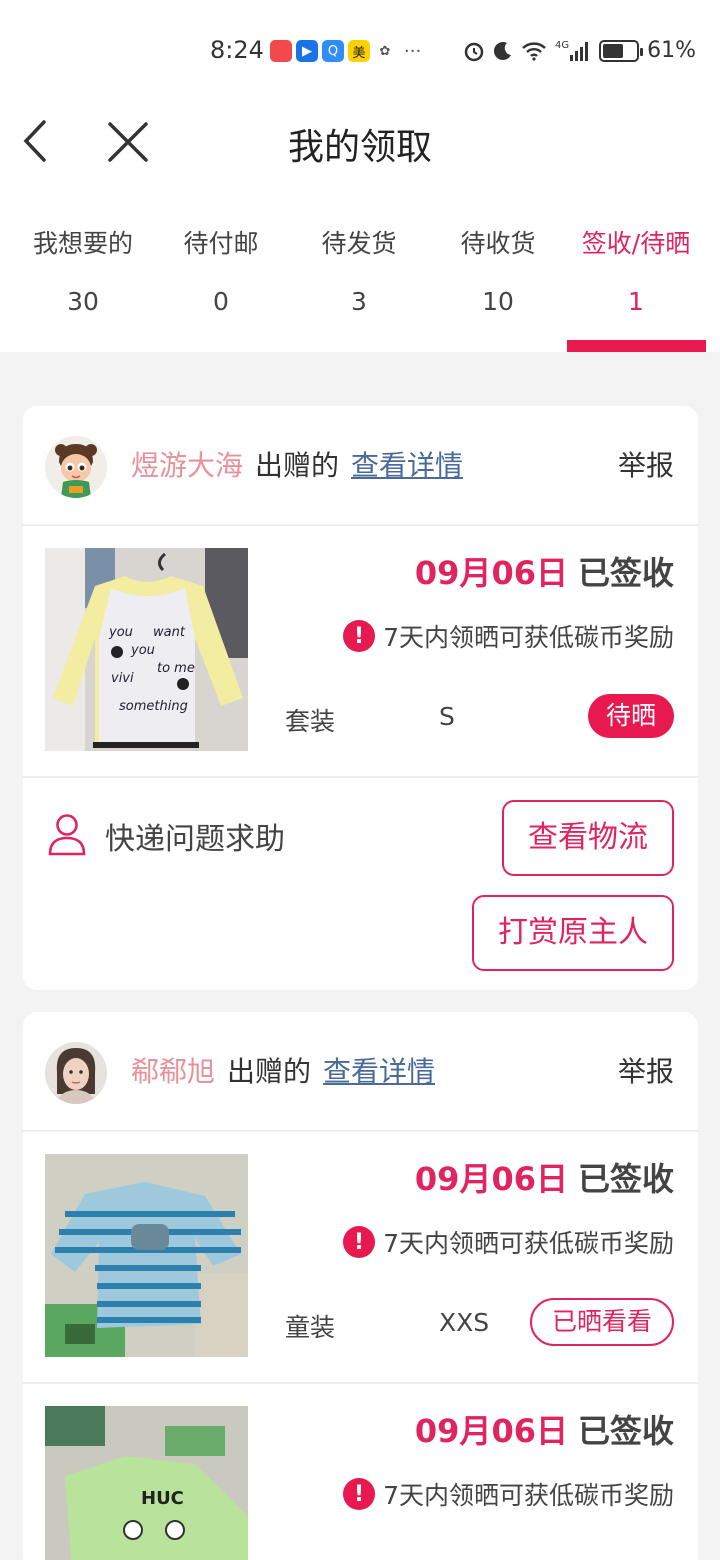  I want to click on moon-icon, so click(502, 50).